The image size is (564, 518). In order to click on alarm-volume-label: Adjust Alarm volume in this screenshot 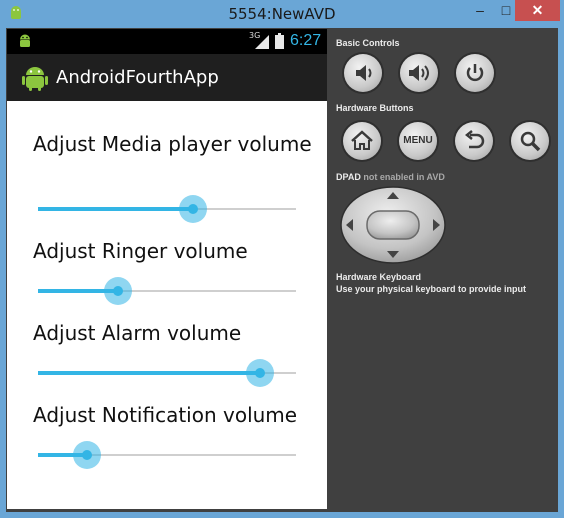, I will do `click(137, 333)`.